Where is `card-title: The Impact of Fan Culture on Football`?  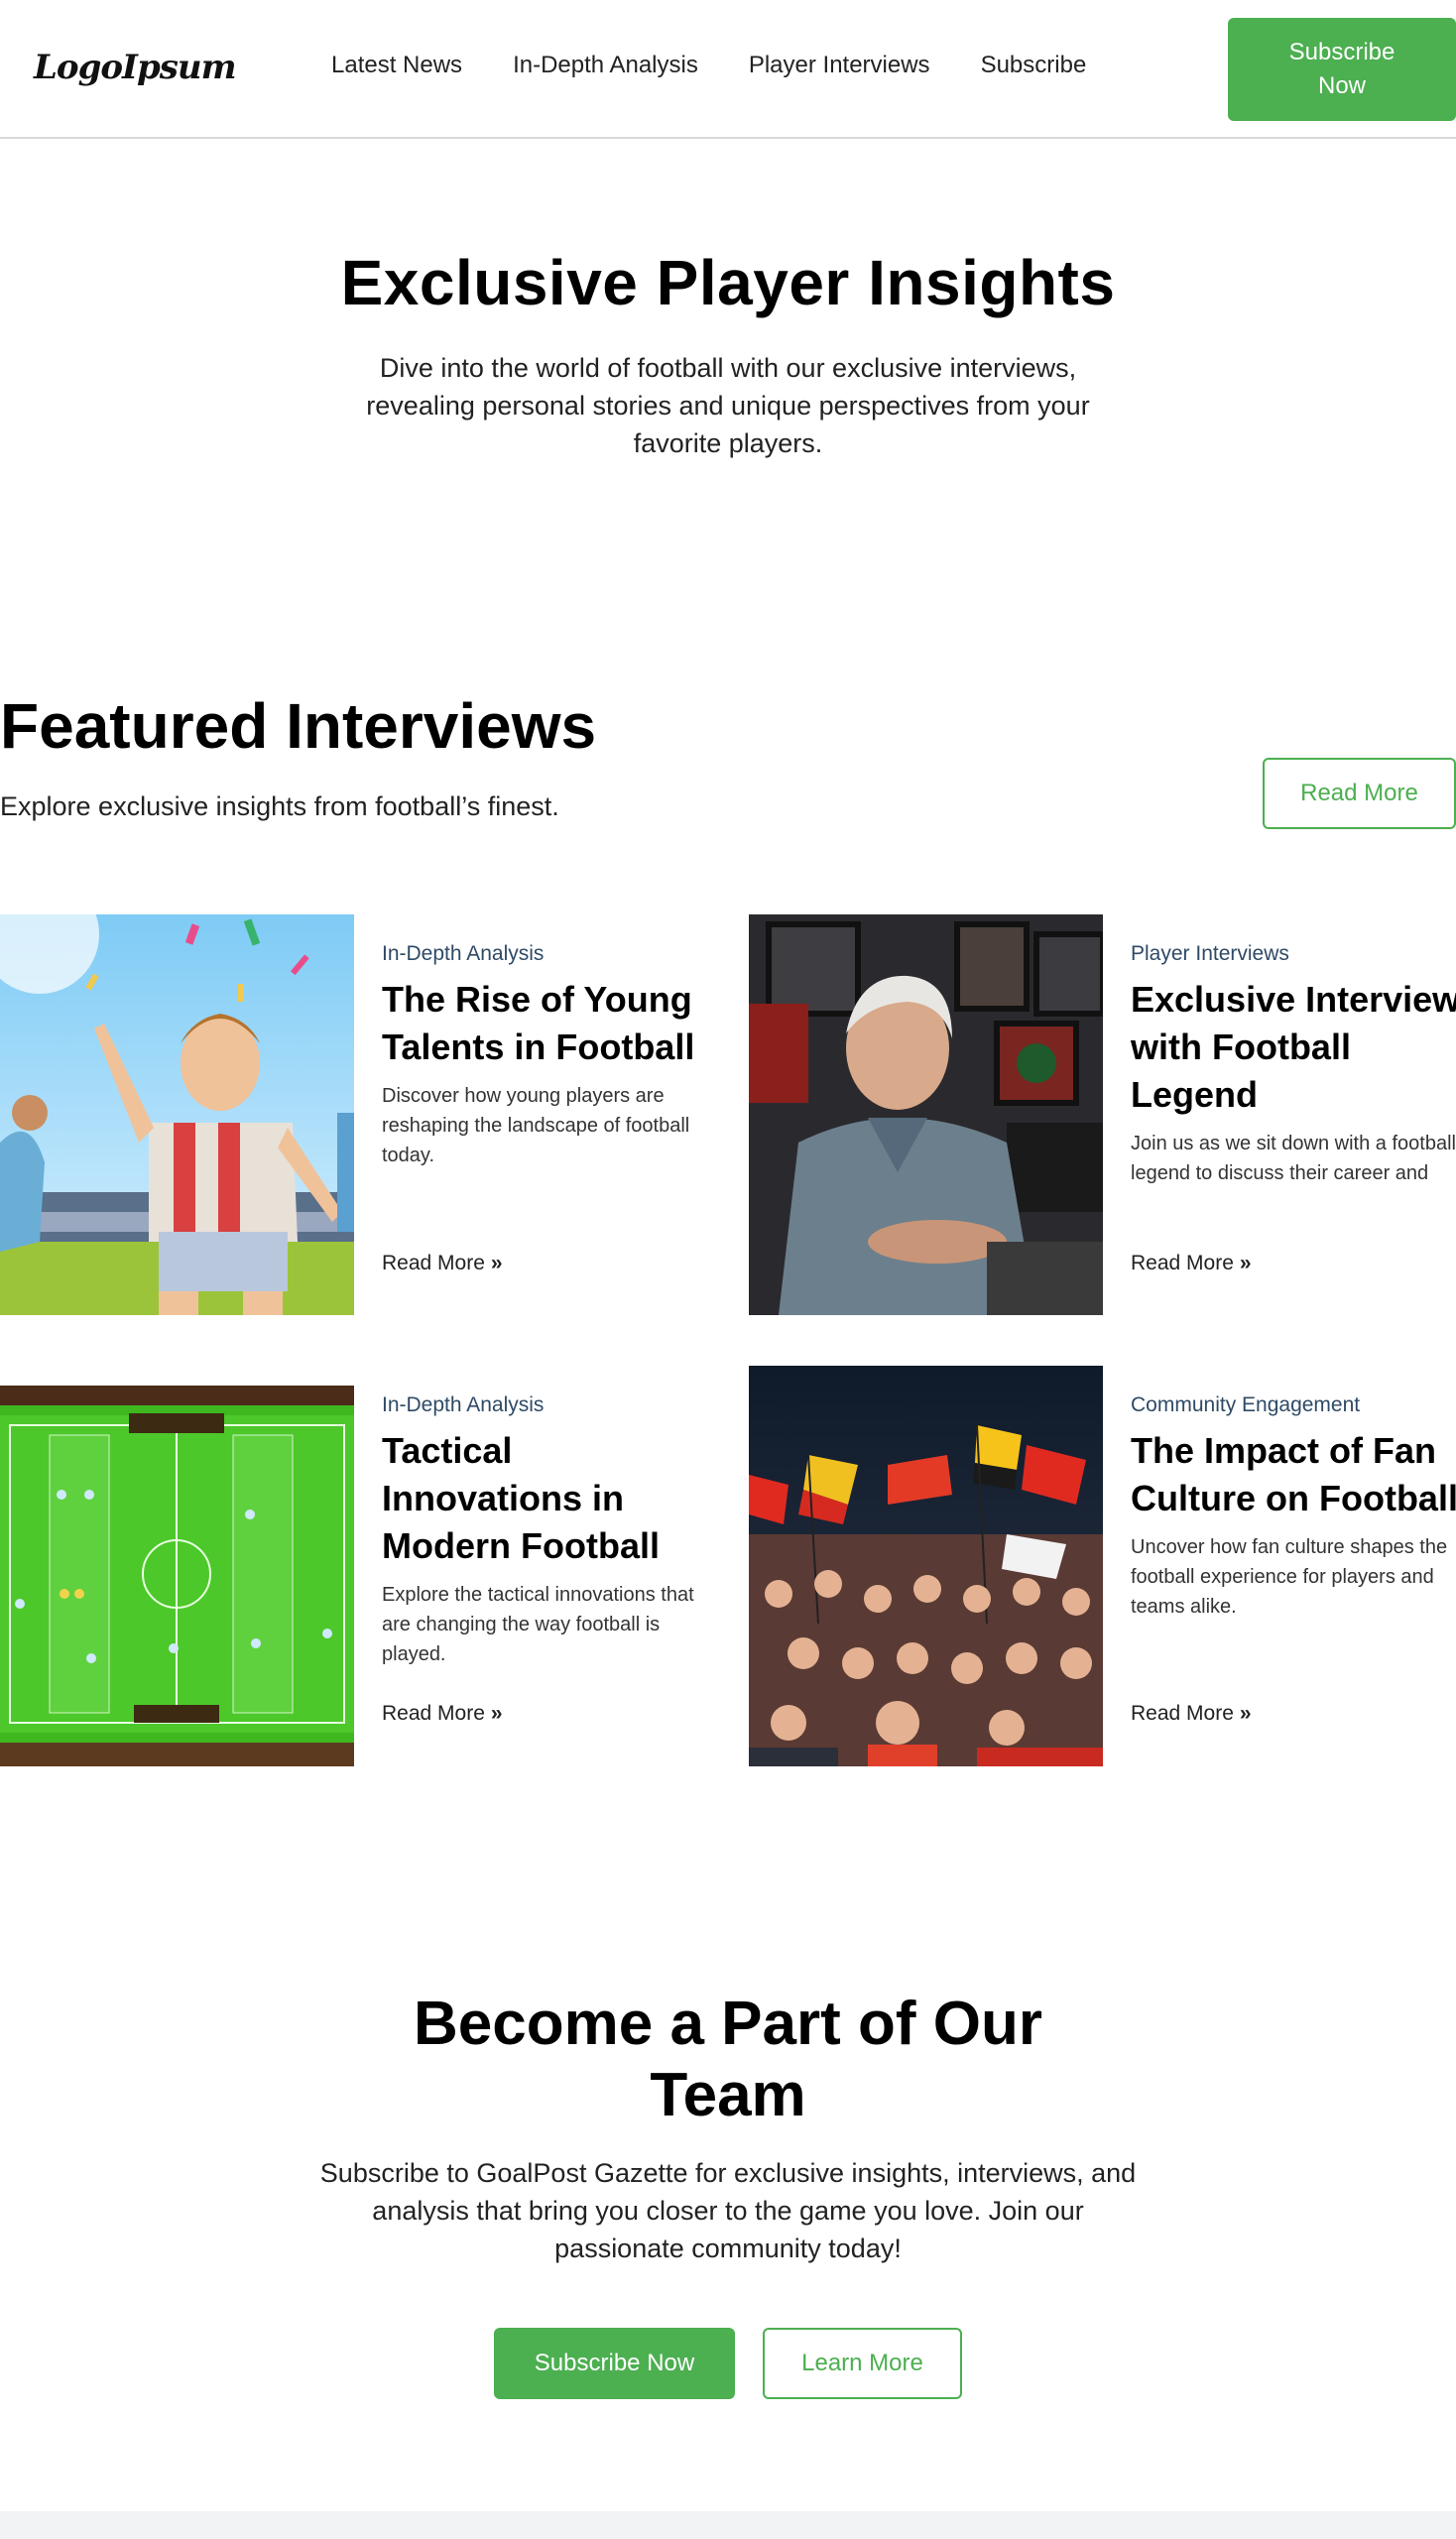 card-title: The Impact of Fan Culture on Football is located at coordinates (1293, 1474).